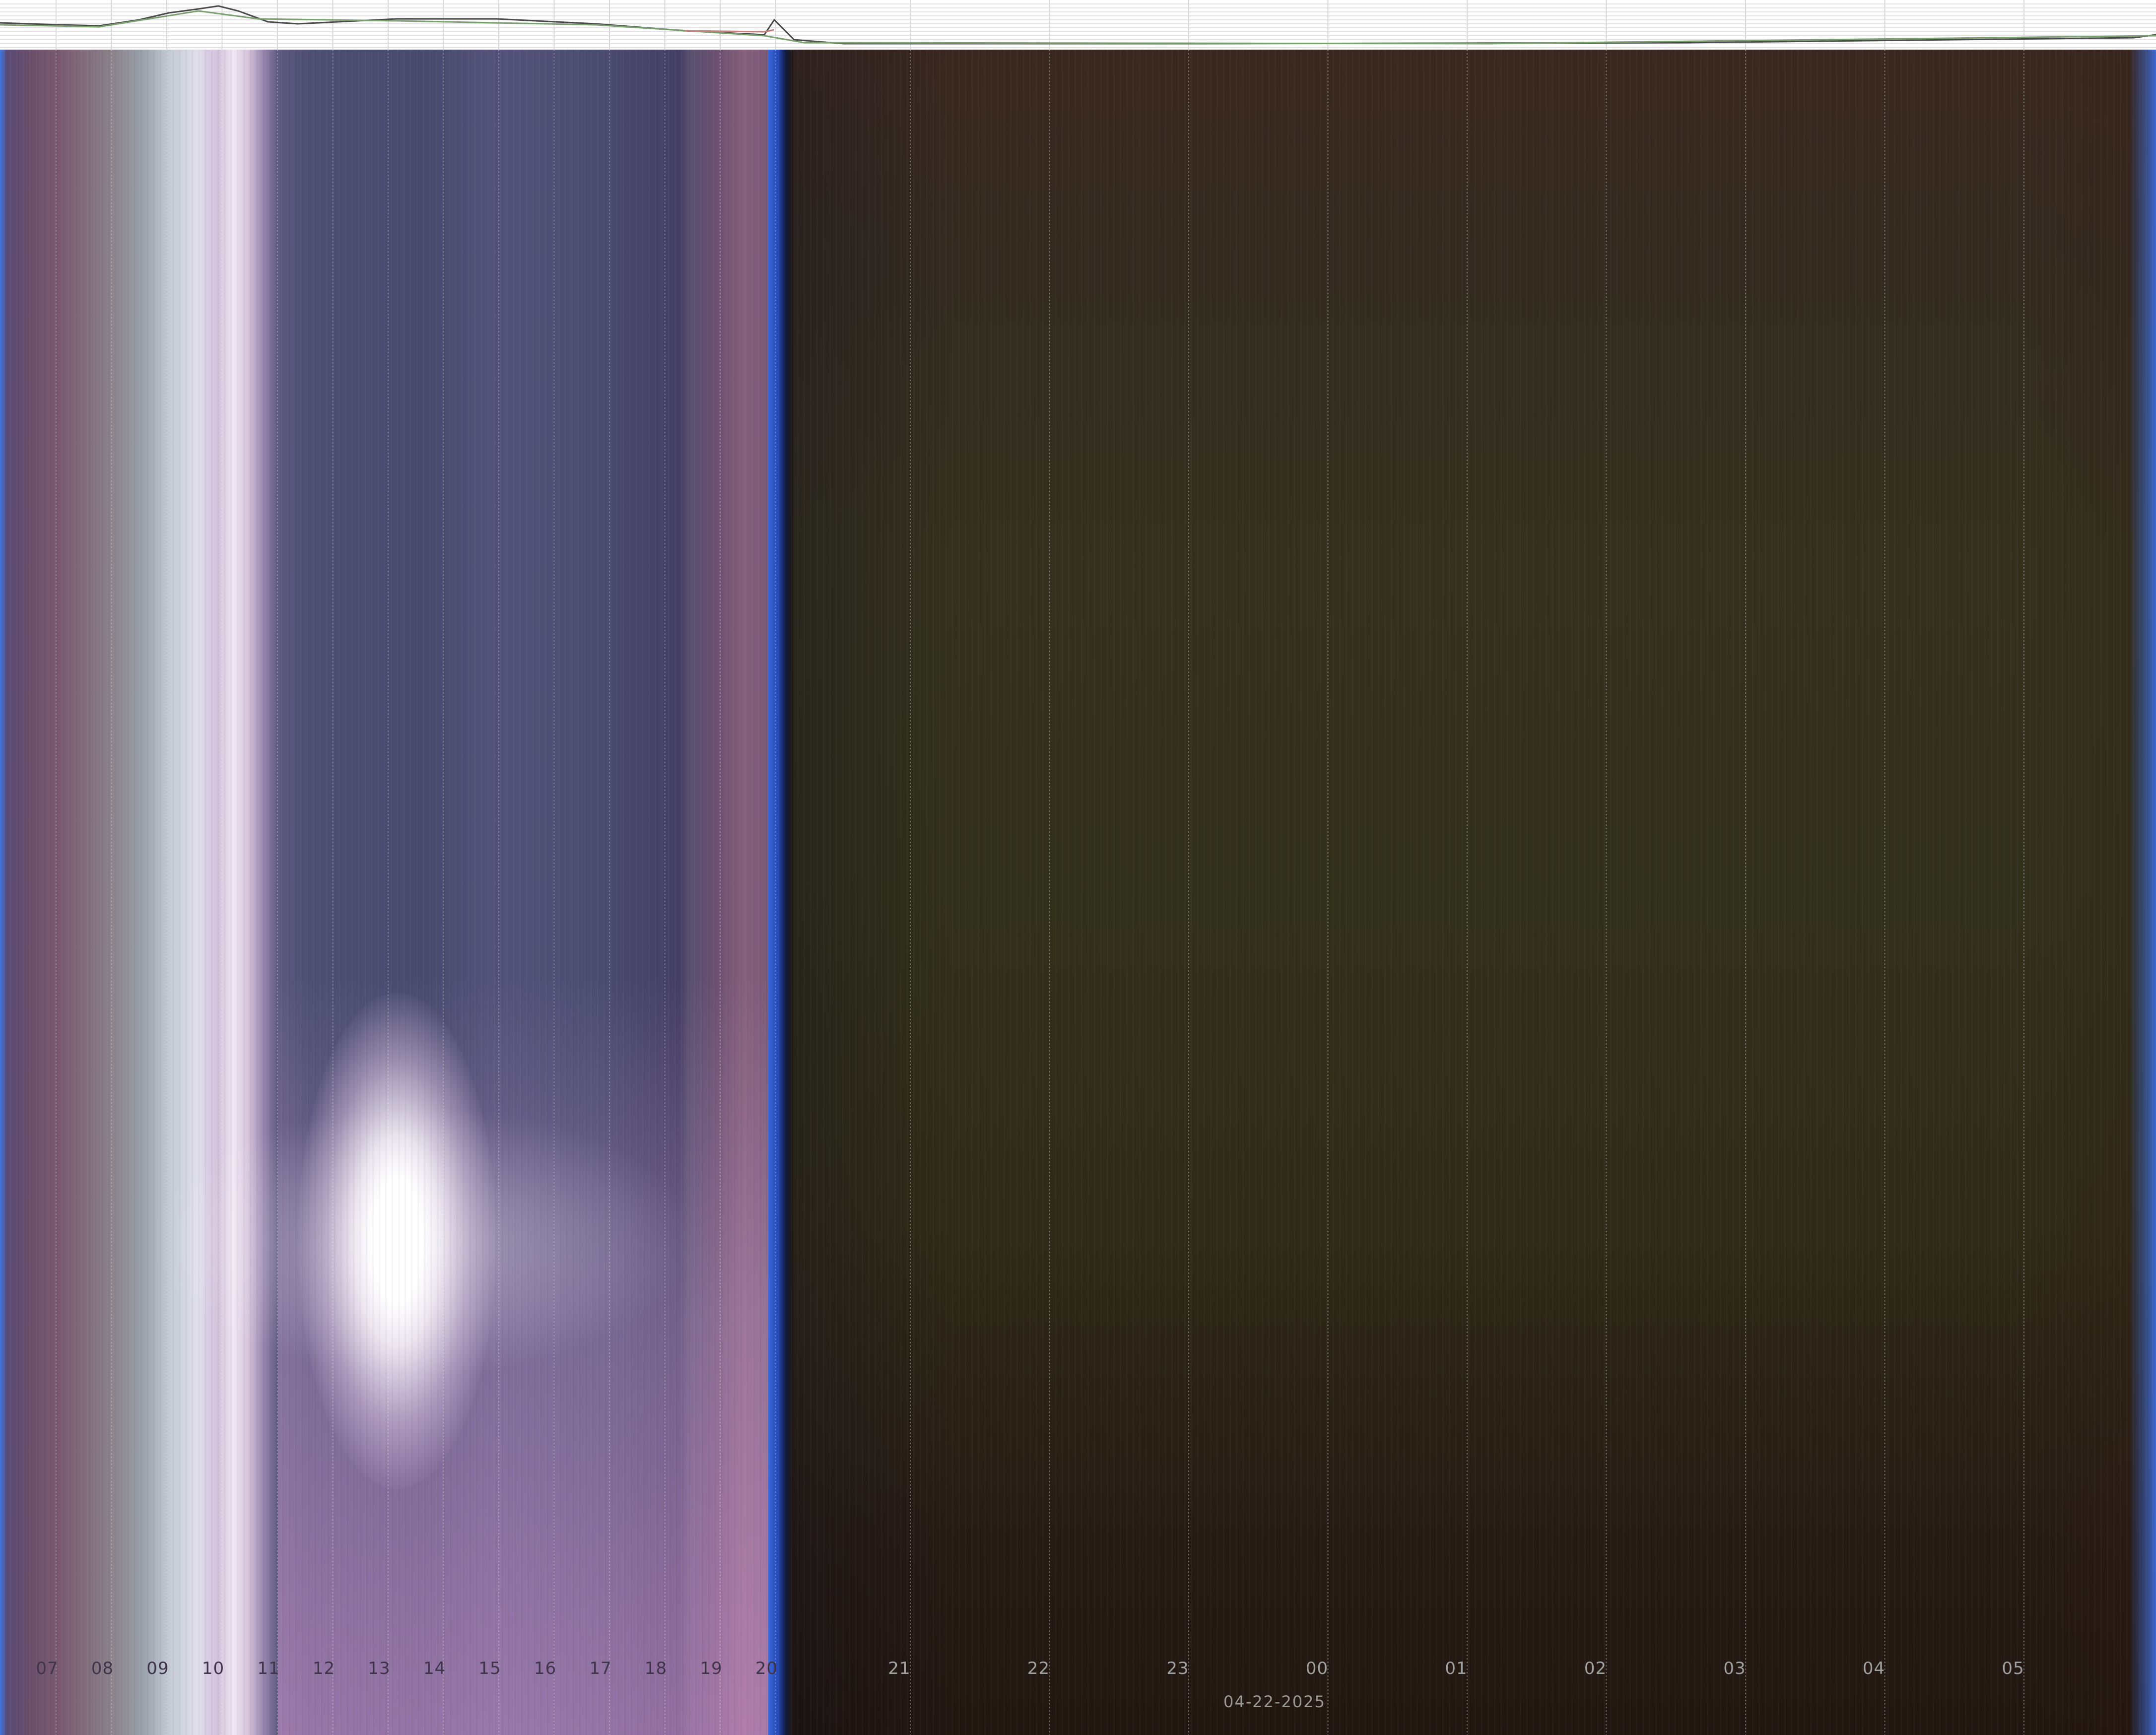 This screenshot has height=1735, width=2156. What do you see at coordinates (1874, 1668) in the screenshot?
I see `hour-tick-label: 04` at bounding box center [1874, 1668].